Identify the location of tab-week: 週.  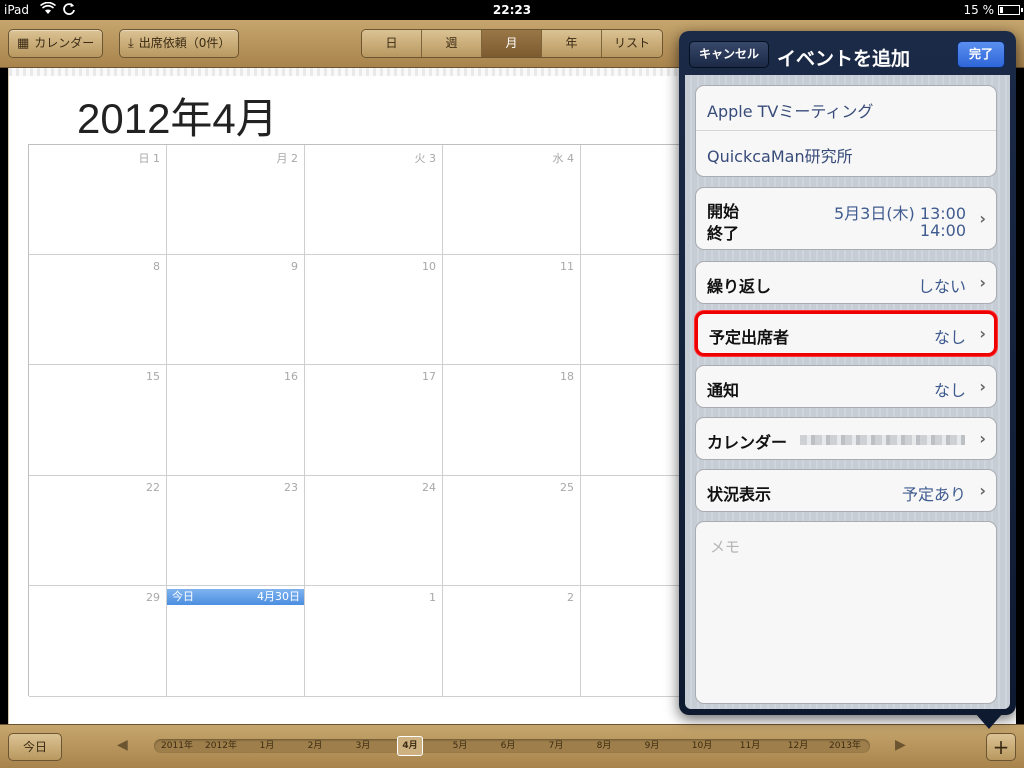
(452, 43).